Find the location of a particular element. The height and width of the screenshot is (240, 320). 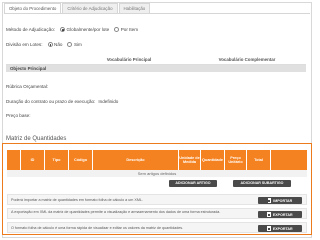

add-item-button: ADICIONAR ARTIGO is located at coordinates (193, 183).